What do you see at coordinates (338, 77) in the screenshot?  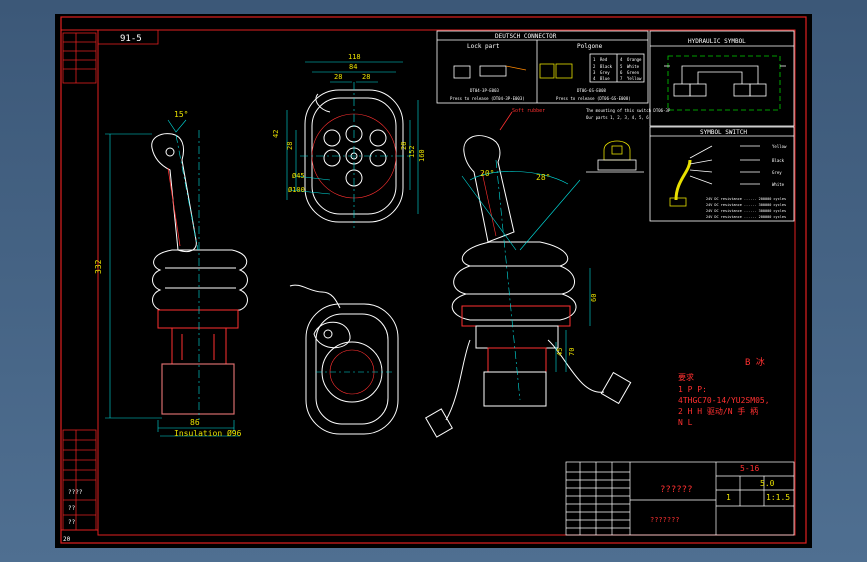 I see `dim-top-small-a: 28` at bounding box center [338, 77].